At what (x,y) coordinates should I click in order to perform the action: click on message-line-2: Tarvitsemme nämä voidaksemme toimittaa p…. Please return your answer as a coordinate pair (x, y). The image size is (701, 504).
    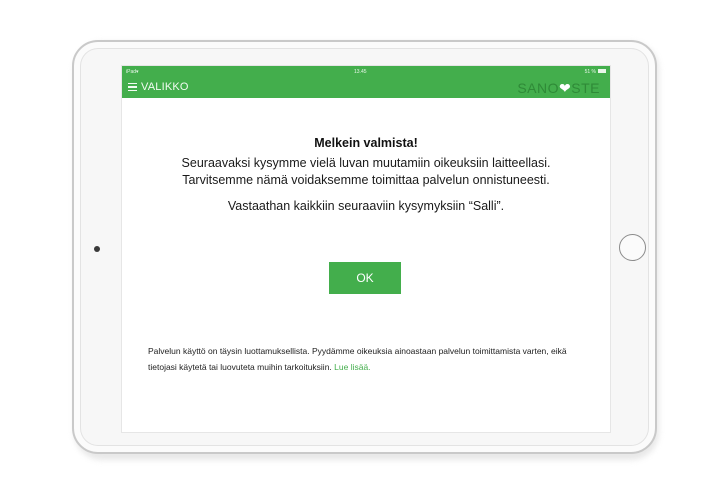
    Looking at the image, I should click on (366, 180).